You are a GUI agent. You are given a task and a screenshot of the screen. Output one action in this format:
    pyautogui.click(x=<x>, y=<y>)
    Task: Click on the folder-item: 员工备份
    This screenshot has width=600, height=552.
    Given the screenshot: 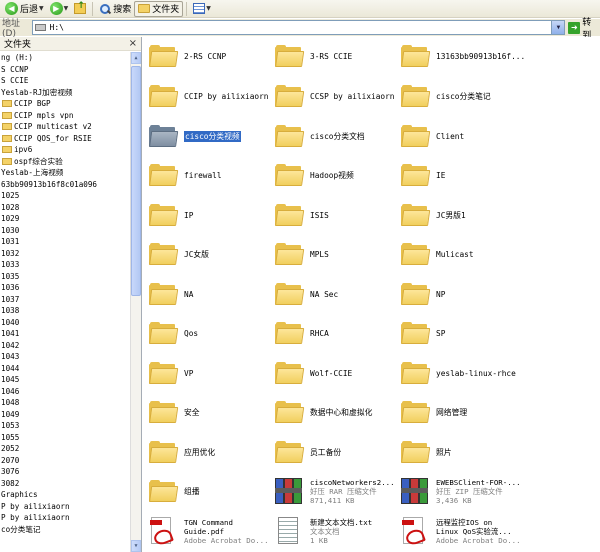 What is the action you would take?
    pyautogui.click(x=340, y=452)
    